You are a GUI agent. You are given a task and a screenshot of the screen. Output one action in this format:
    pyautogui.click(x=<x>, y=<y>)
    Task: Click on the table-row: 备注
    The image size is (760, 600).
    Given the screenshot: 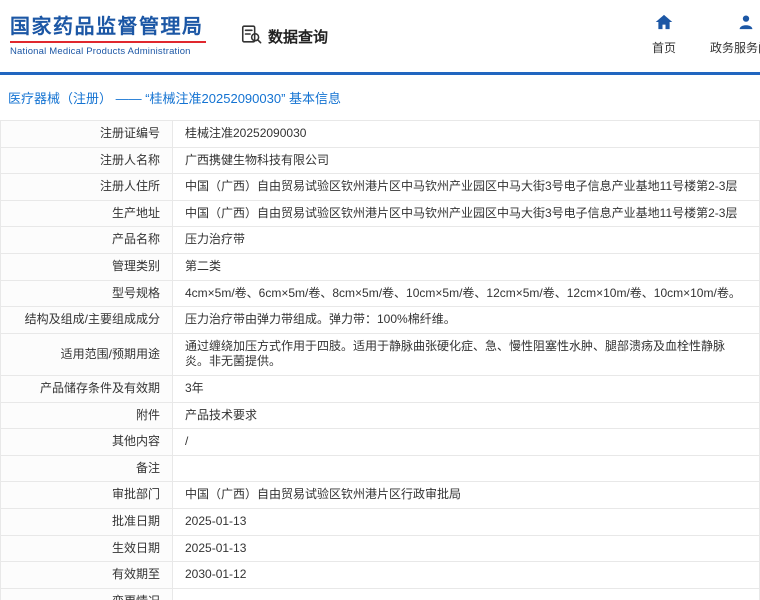 What is the action you would take?
    pyautogui.click(x=380, y=468)
    